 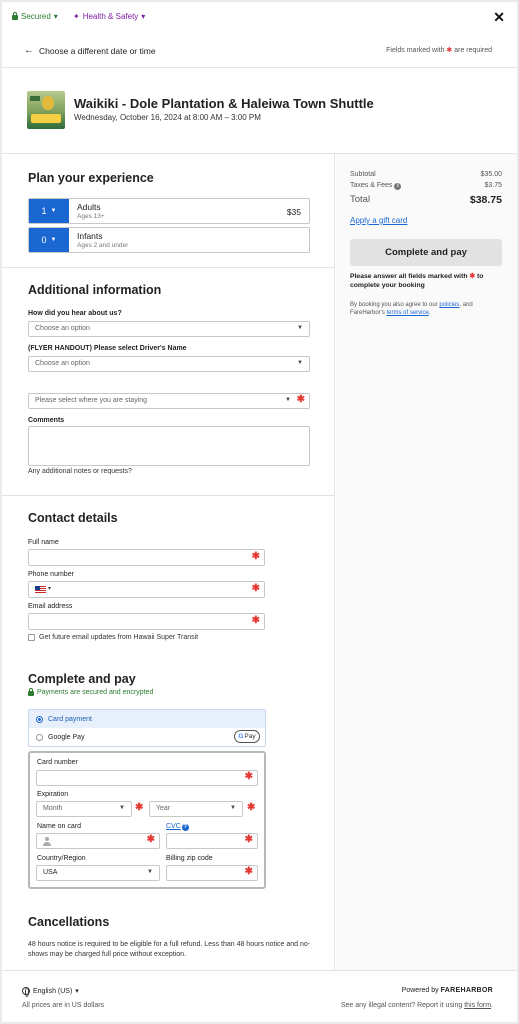 I want to click on flag-us-icon, so click(x=40, y=589).